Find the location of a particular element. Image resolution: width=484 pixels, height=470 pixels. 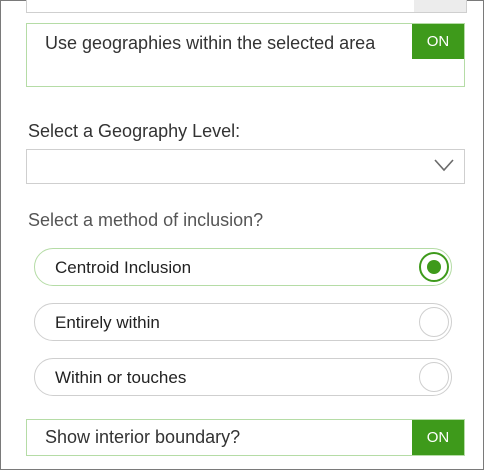

radio-label: Entirely within is located at coordinates (107, 322).